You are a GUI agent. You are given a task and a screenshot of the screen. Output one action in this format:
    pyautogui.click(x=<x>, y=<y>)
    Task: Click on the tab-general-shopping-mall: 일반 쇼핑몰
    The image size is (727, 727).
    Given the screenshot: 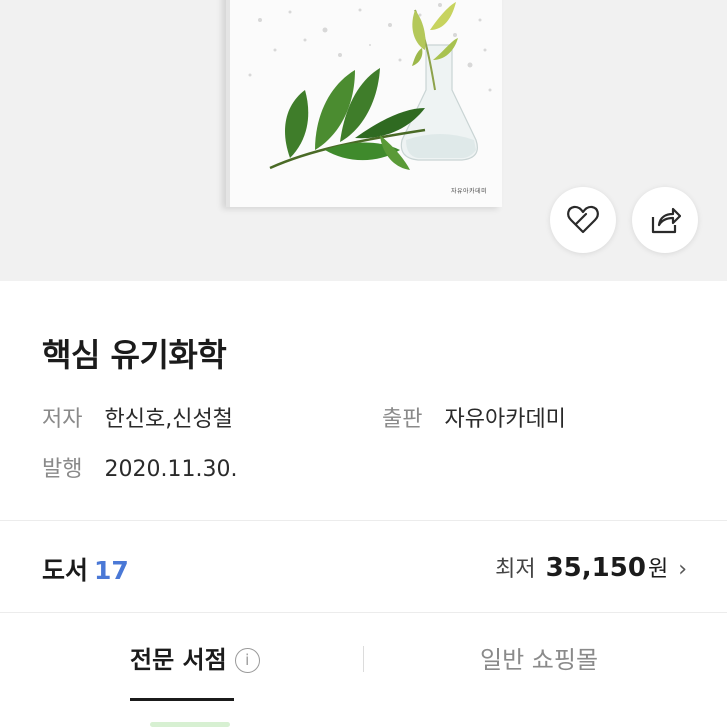 What is the action you would take?
    pyautogui.click(x=539, y=657)
    